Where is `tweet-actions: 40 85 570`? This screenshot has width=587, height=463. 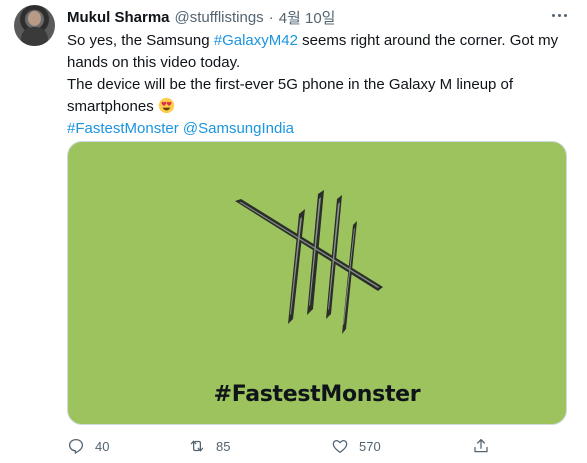
tweet-actions: 40 85 570 is located at coordinates (287, 448).